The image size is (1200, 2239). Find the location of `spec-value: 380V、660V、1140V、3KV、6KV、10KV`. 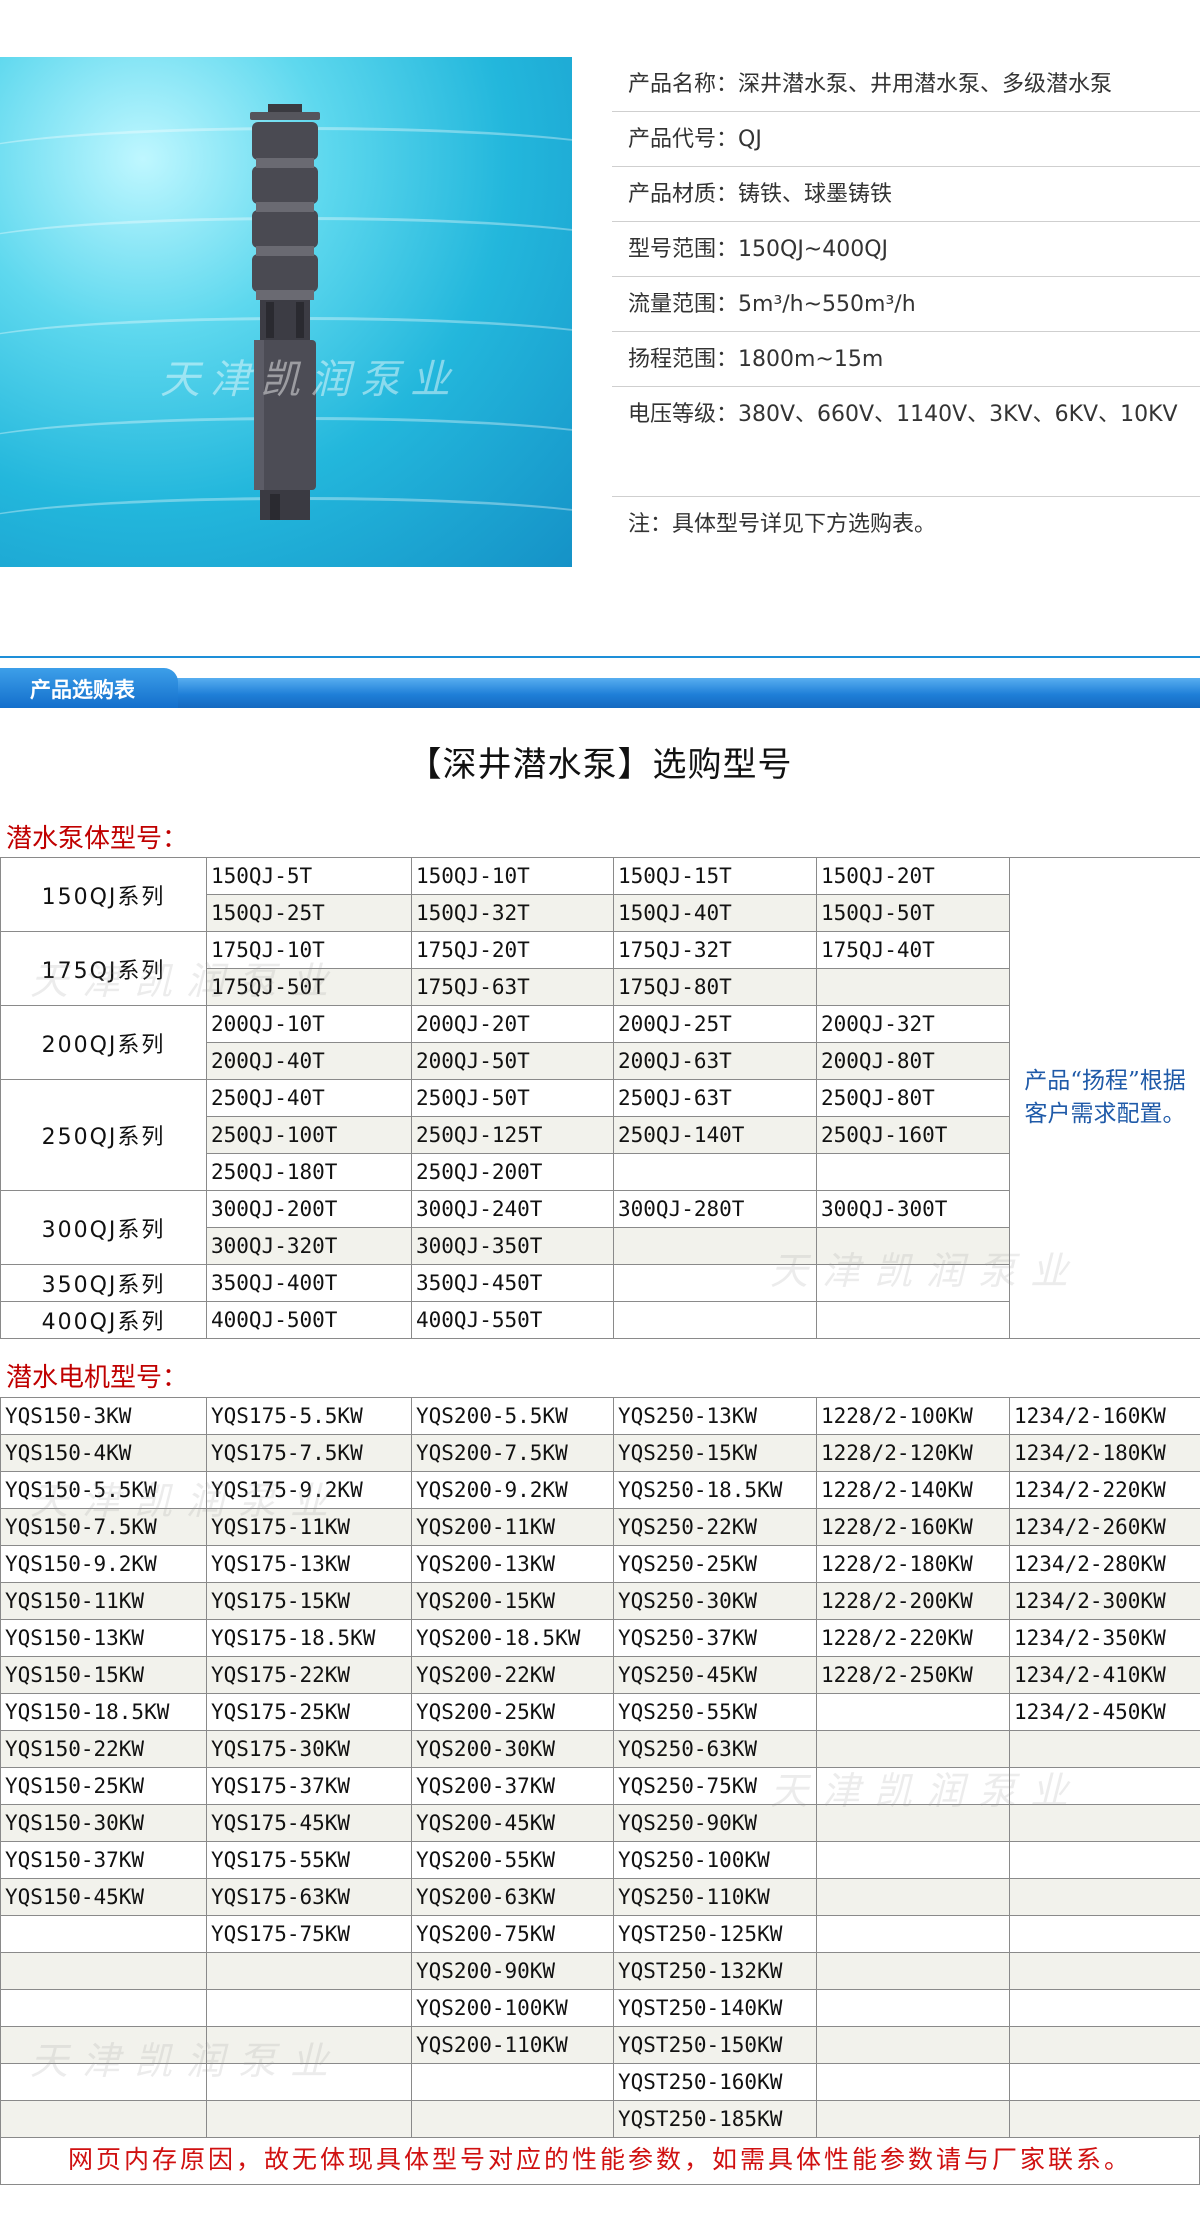

spec-value: 380V、660V、1140V、3KV、6KV、10KV is located at coordinates (958, 414).